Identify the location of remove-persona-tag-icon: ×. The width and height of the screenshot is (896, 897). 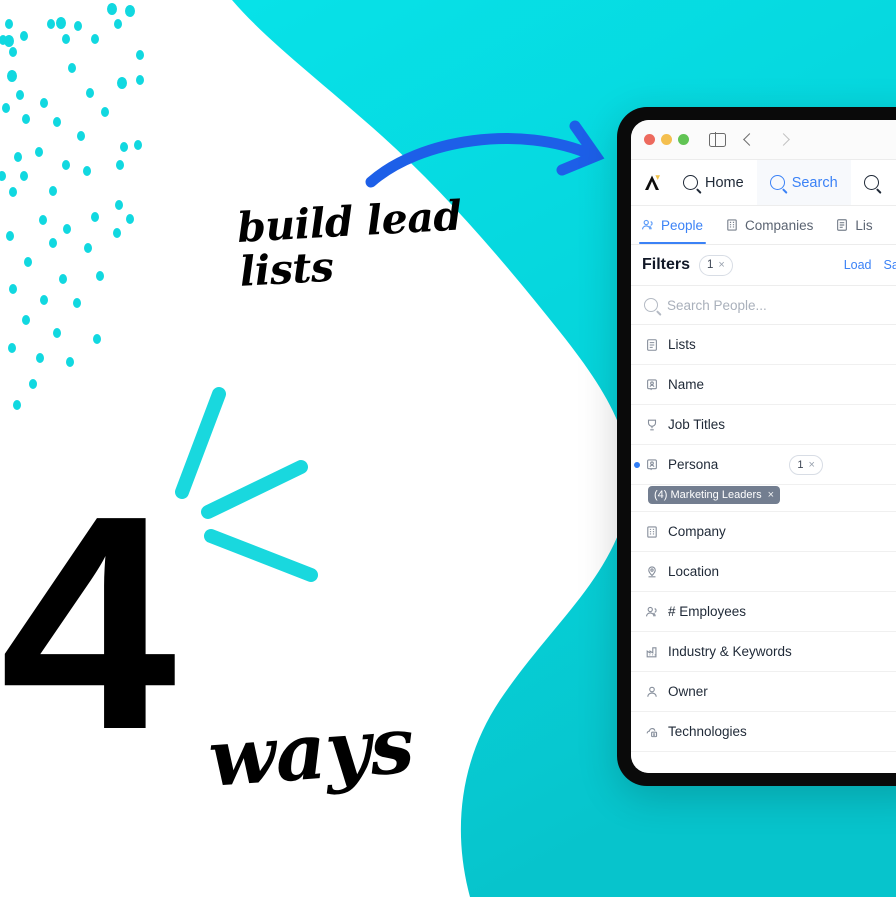
(771, 495).